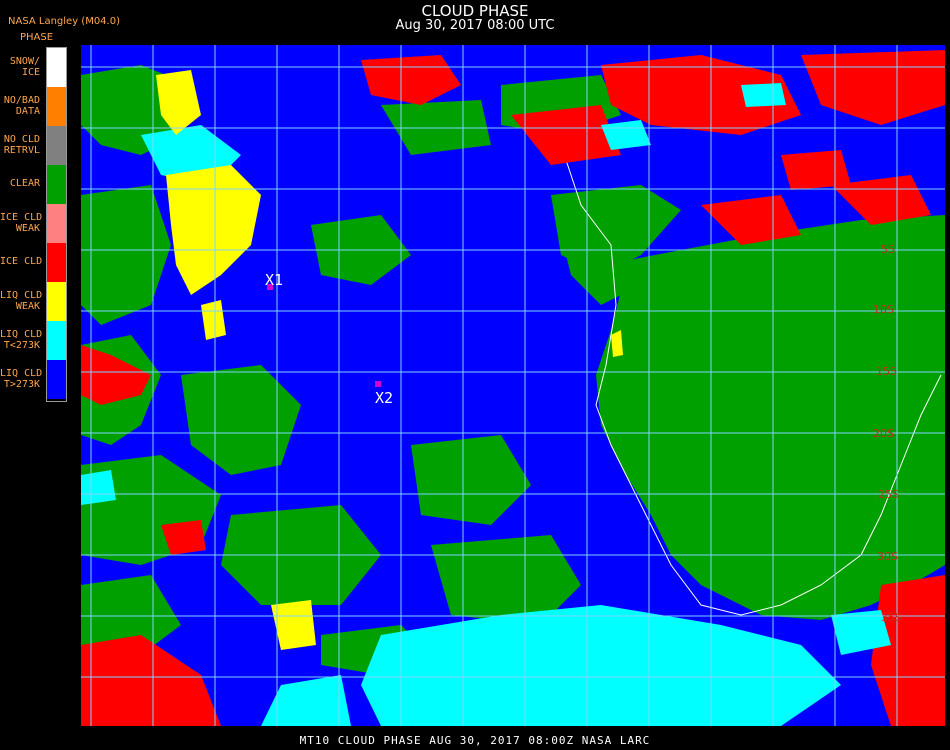 This screenshot has height=750, width=950. What do you see at coordinates (888, 249) in the screenshot?
I see `latitude-label: 5S` at bounding box center [888, 249].